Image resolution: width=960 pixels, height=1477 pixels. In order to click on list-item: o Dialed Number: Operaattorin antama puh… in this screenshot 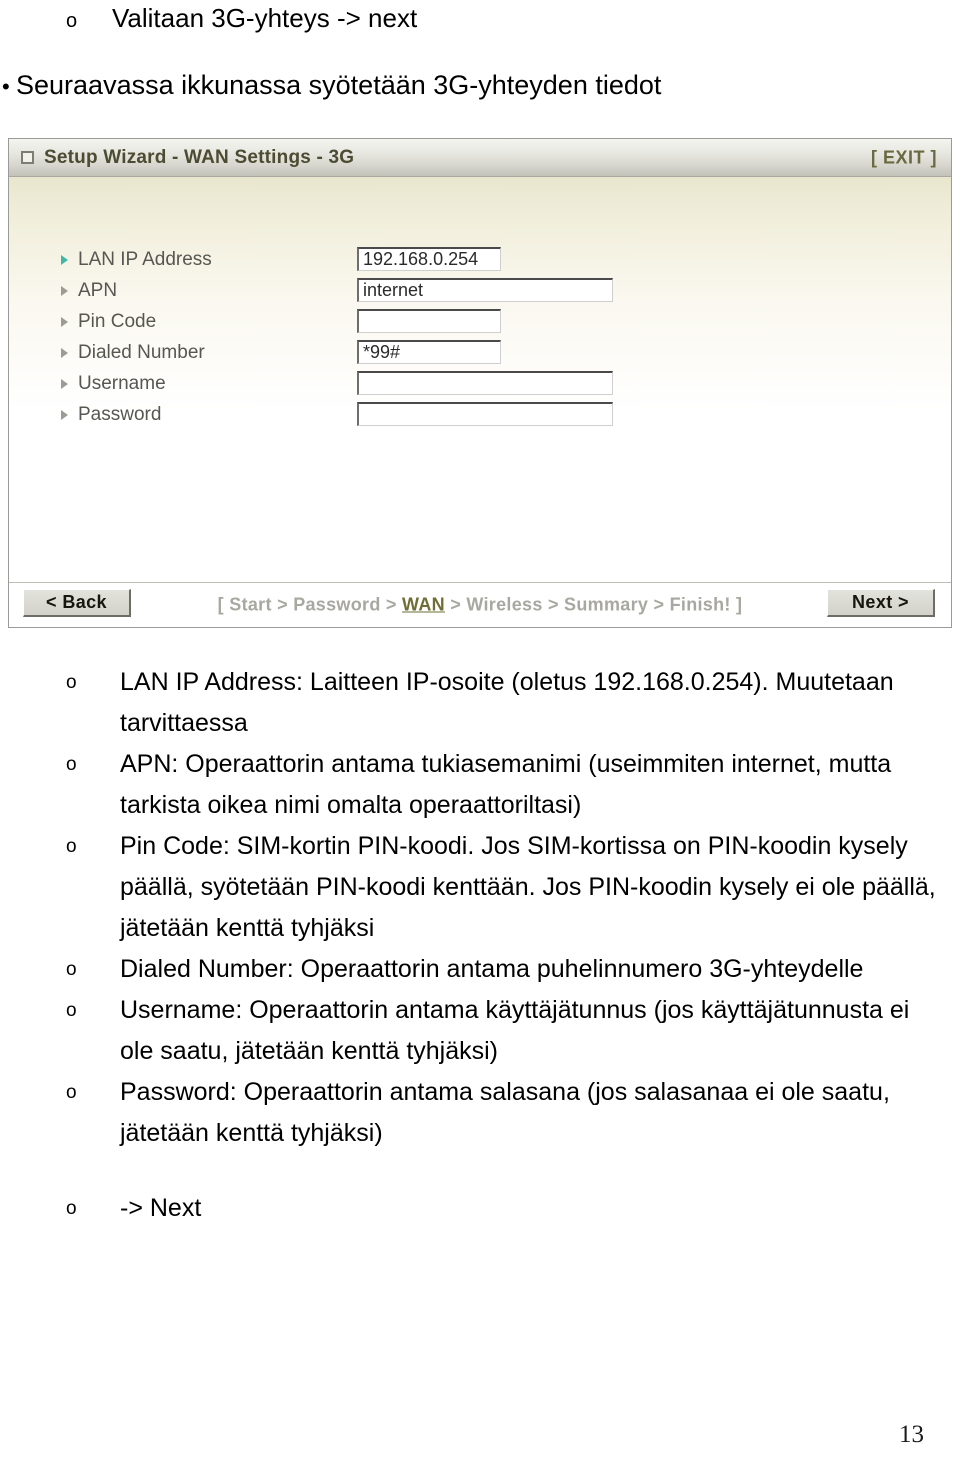, I will do `click(506, 969)`.